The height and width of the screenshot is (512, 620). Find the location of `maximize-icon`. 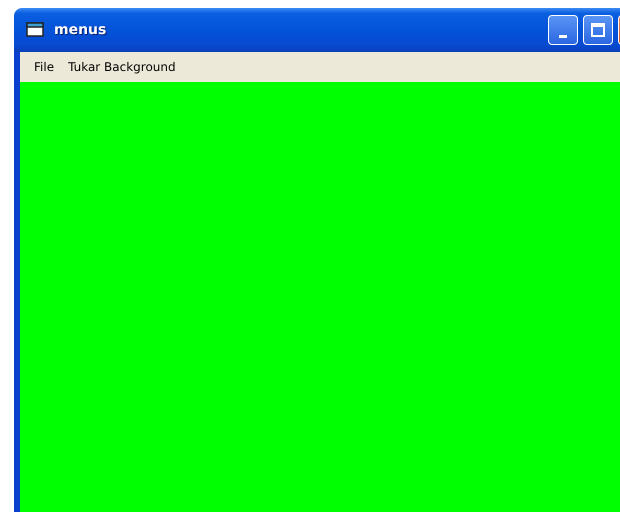

maximize-icon is located at coordinates (598, 30).